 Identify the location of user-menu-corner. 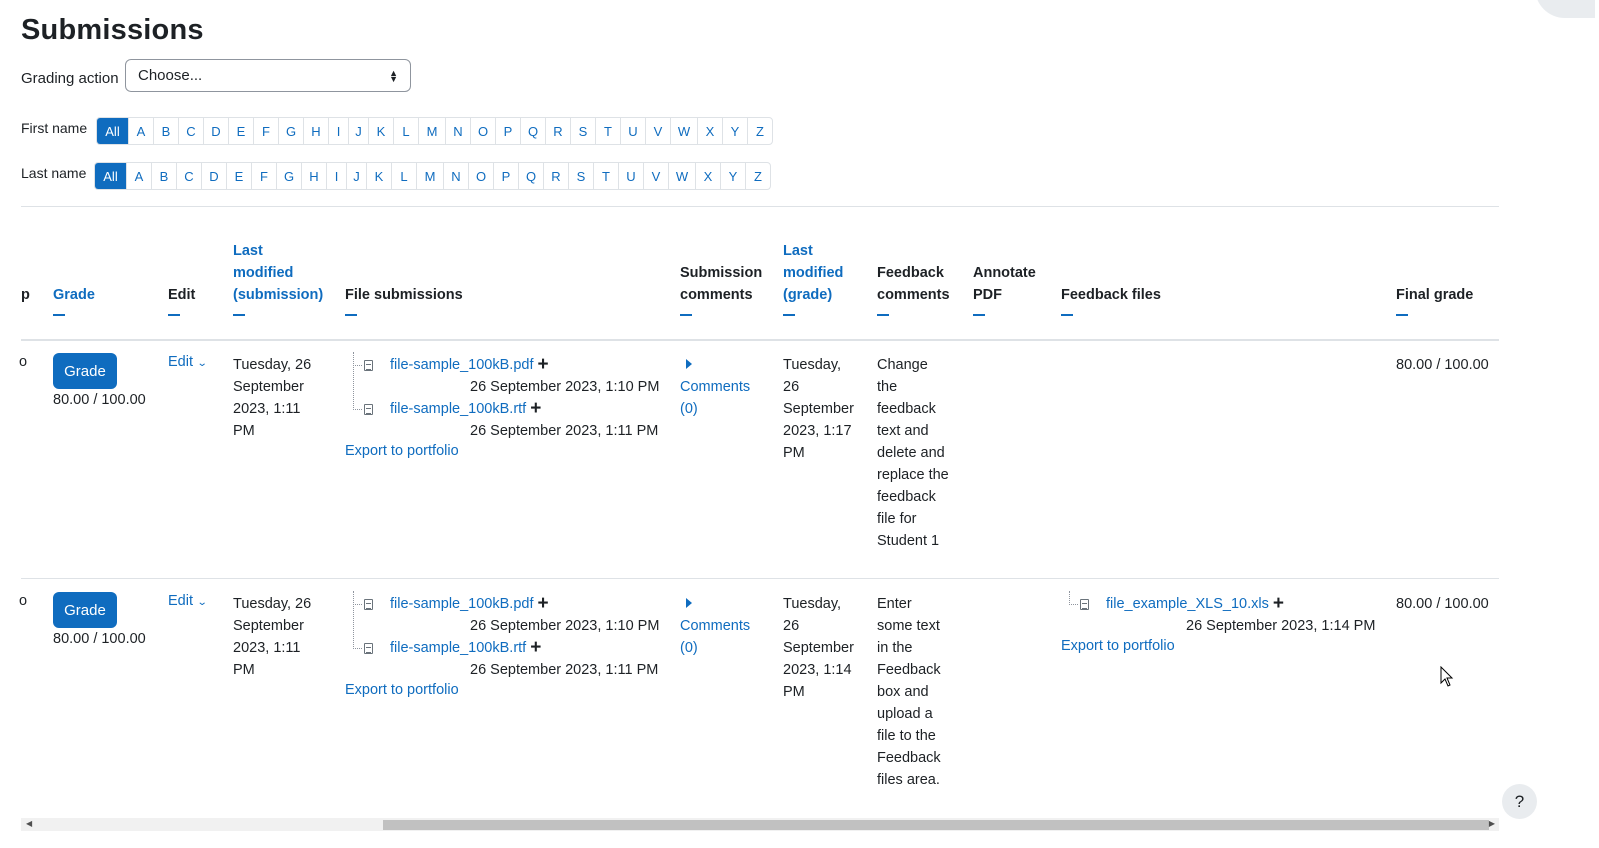
(1565, 9).